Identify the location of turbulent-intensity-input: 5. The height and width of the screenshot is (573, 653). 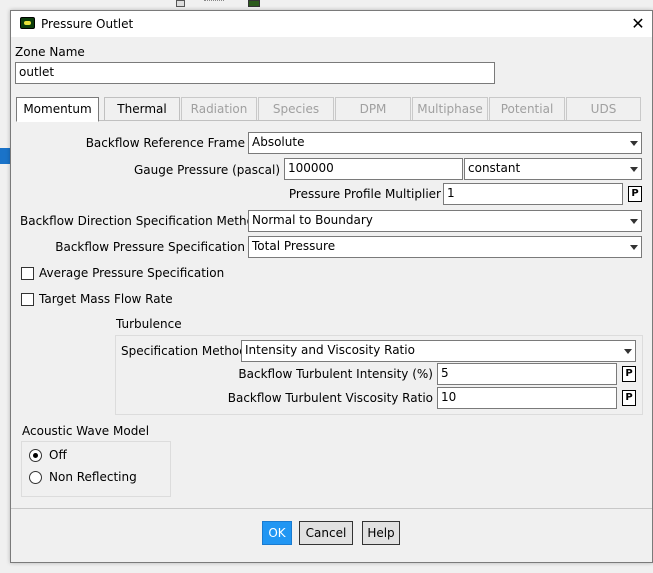
(527, 374).